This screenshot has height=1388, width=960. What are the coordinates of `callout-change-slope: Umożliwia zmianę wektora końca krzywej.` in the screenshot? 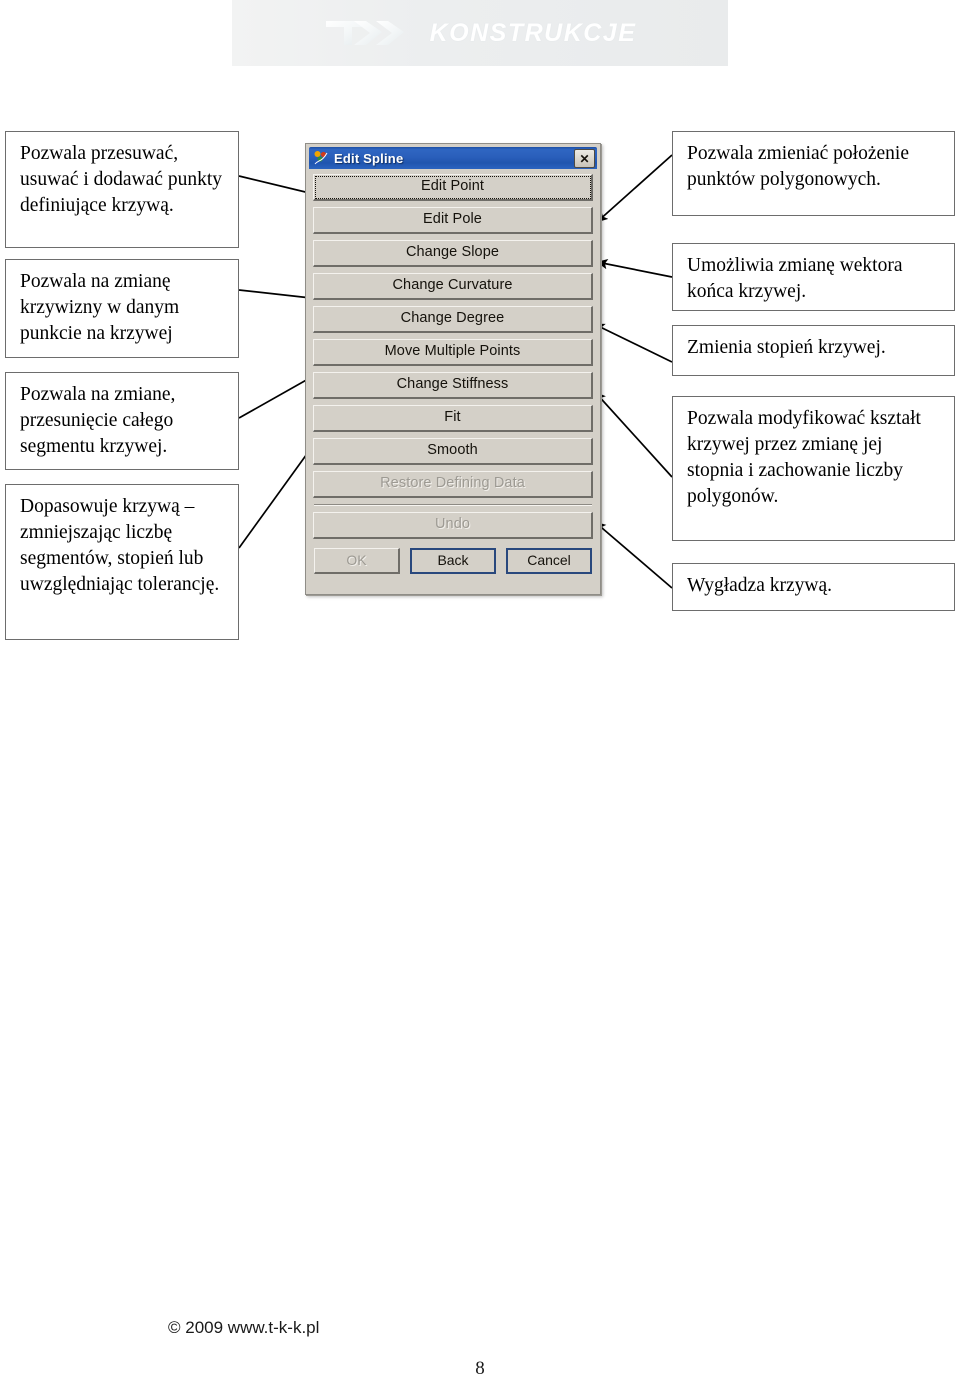 It's located at (813, 277).